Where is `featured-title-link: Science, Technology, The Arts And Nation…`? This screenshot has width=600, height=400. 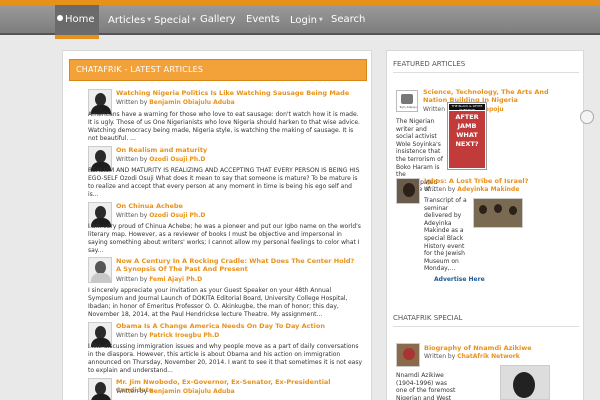
featured-title-link: Science, Technology, The Arts And Nation… is located at coordinates (498, 96).